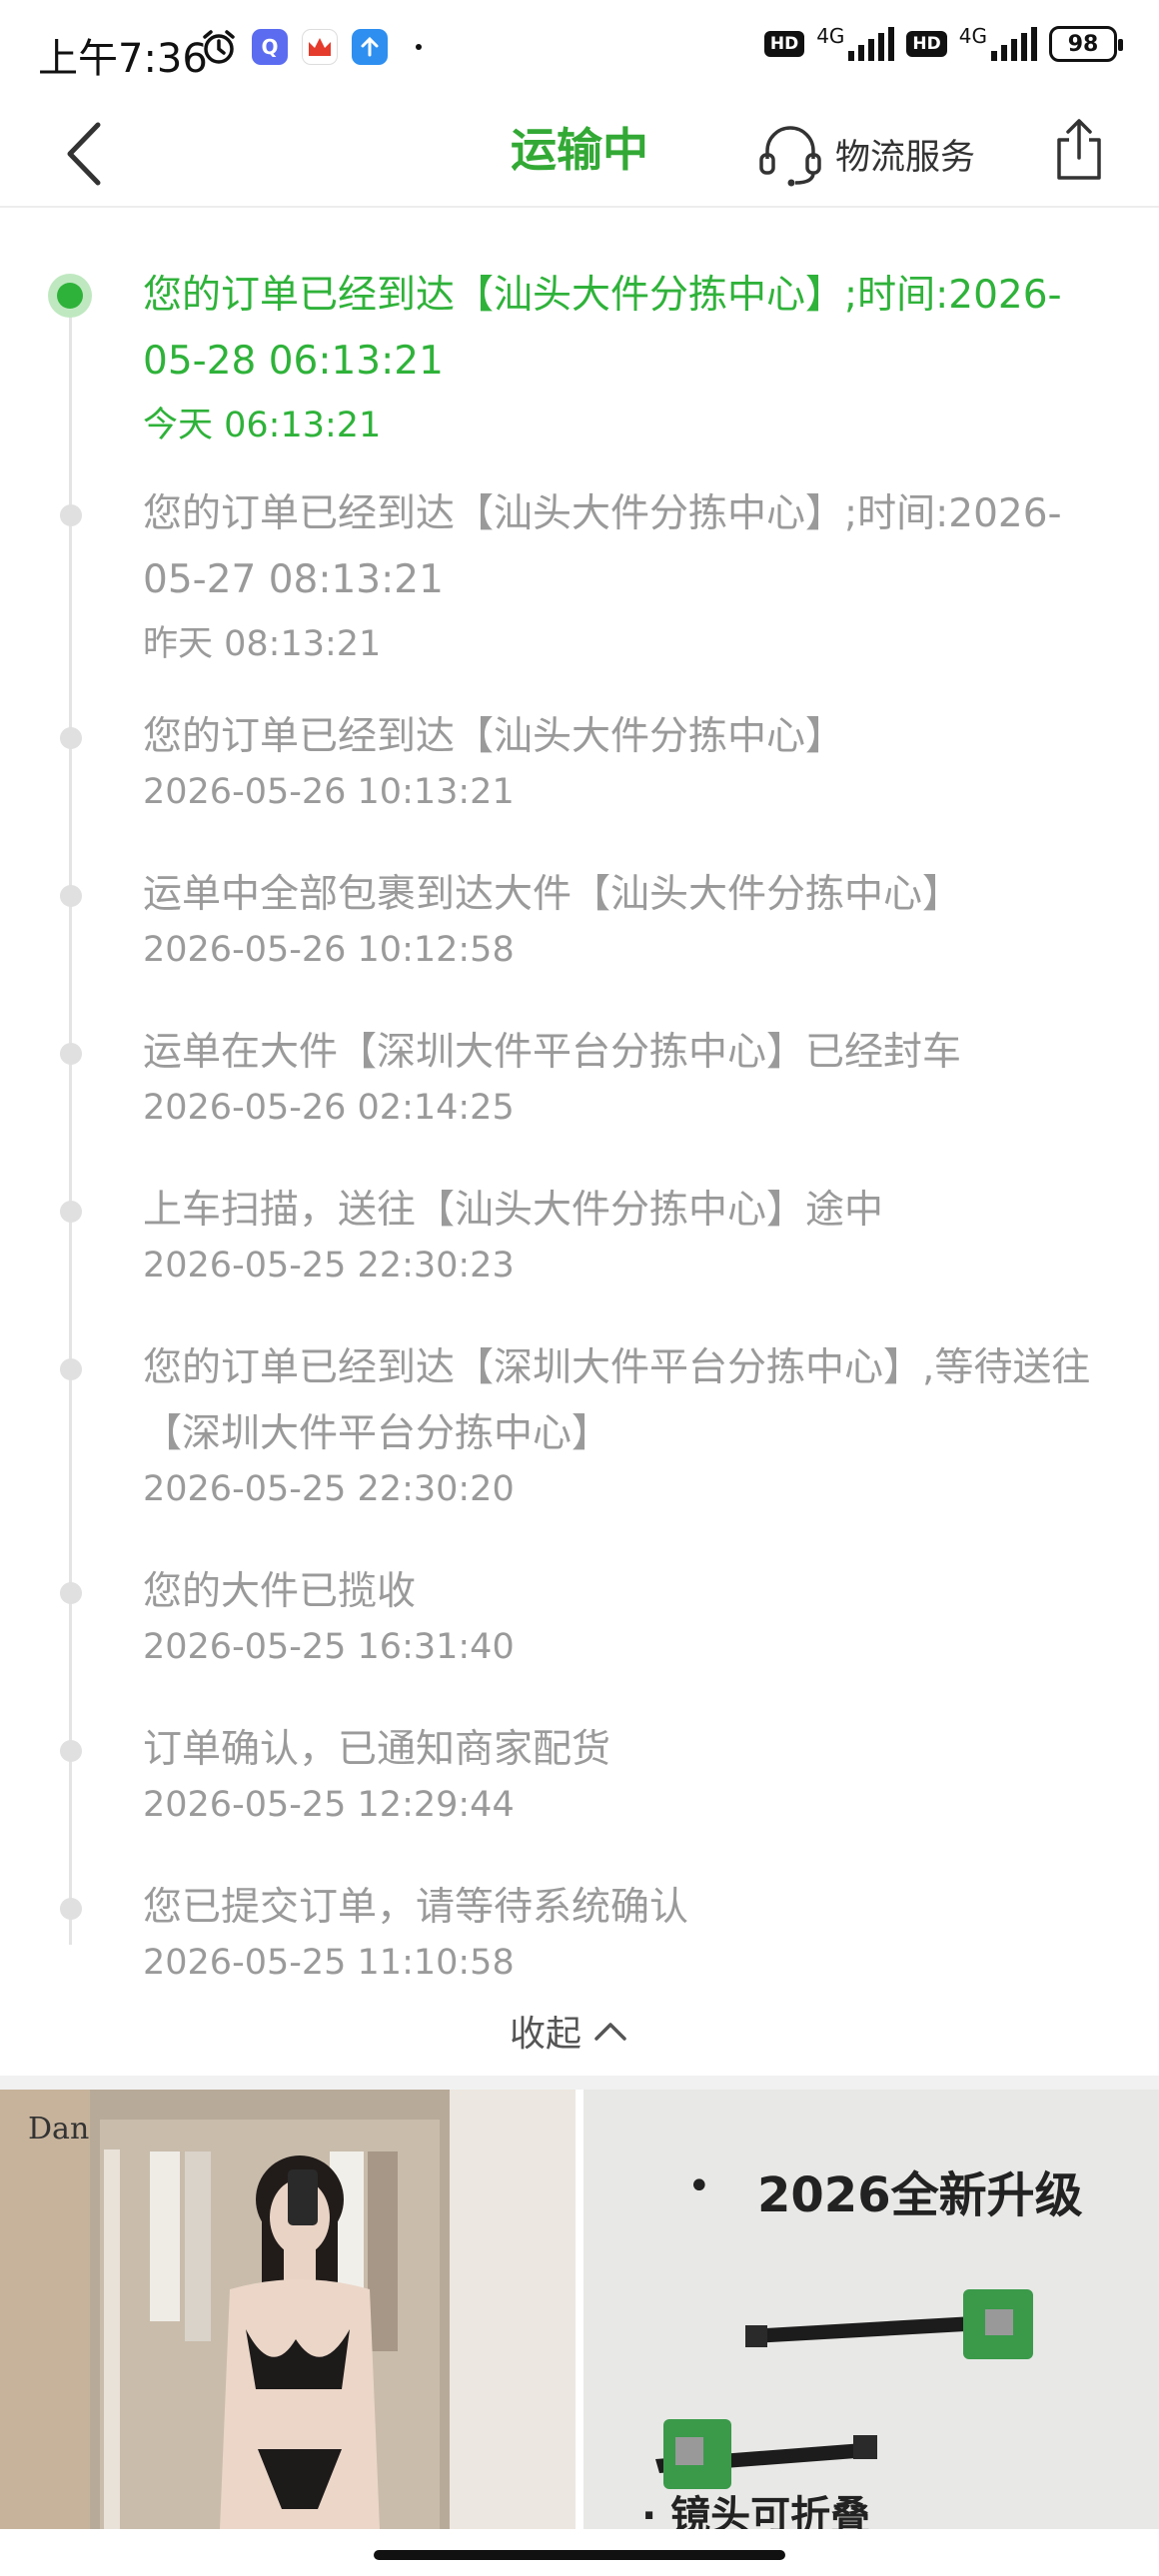 The width and height of the screenshot is (1159, 2576). What do you see at coordinates (790, 157) in the screenshot?
I see `headset-icon` at bounding box center [790, 157].